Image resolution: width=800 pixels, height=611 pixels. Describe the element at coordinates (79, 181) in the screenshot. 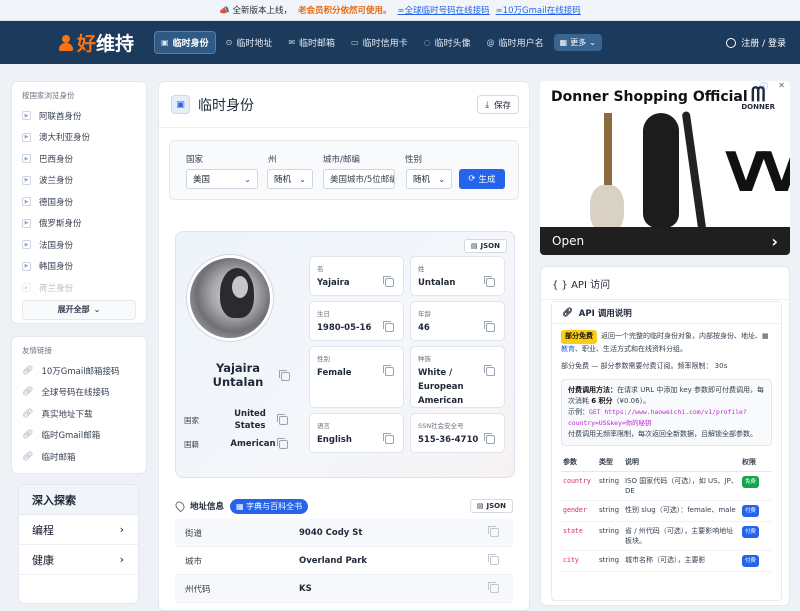

I see `country-item: ▶ 波兰身份` at that location.